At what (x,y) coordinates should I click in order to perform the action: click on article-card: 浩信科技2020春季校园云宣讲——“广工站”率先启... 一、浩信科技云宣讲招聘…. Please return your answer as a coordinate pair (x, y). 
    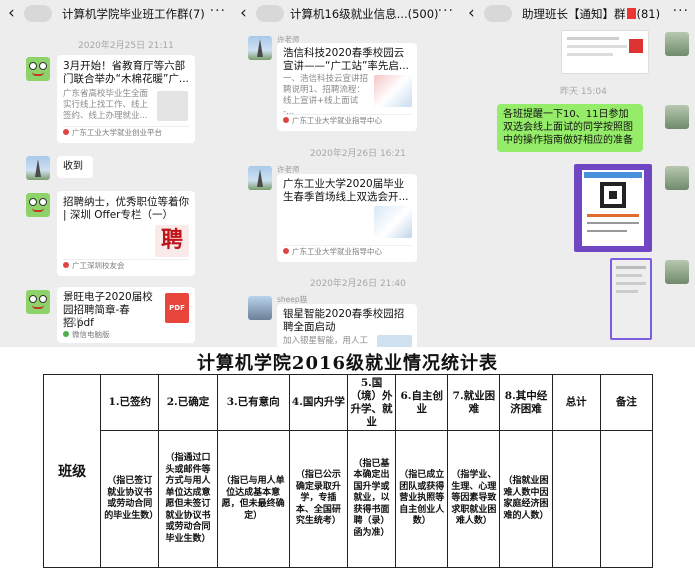
    Looking at the image, I should click on (347, 87).